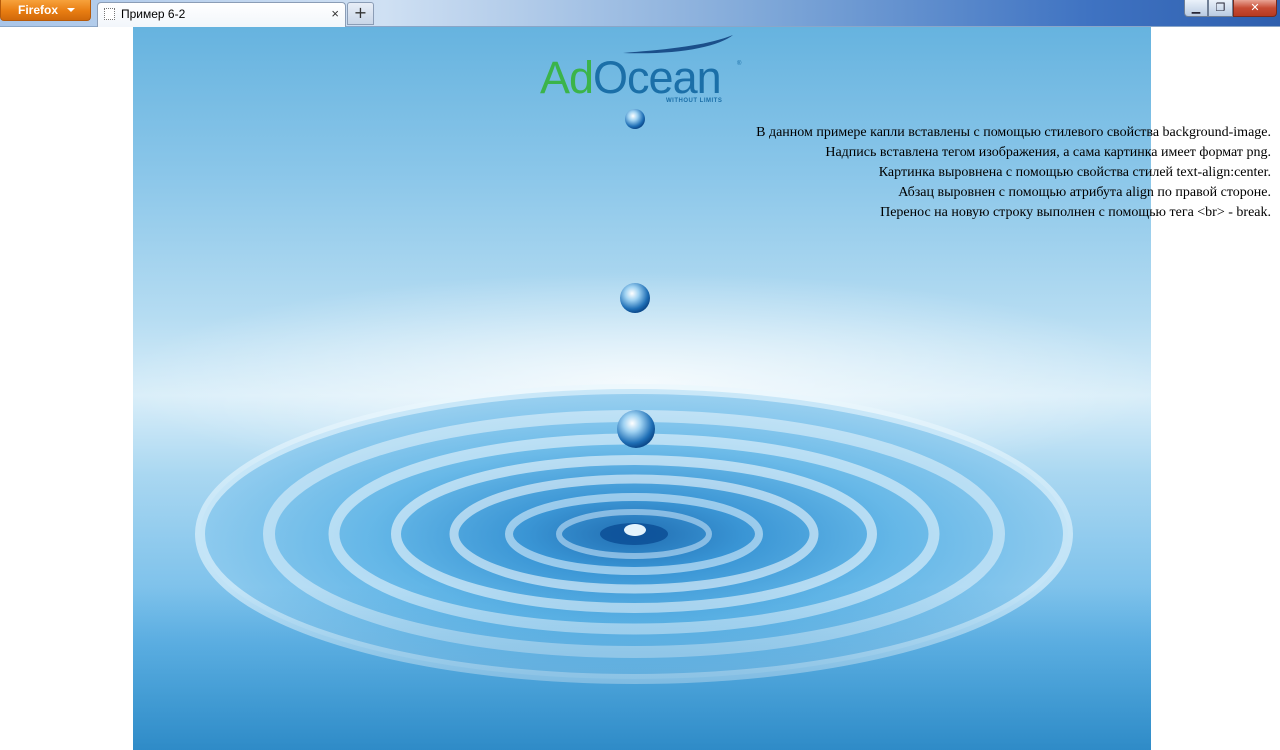  What do you see at coordinates (657, 77) in the screenshot?
I see `logo-text-ocean: Ocean` at bounding box center [657, 77].